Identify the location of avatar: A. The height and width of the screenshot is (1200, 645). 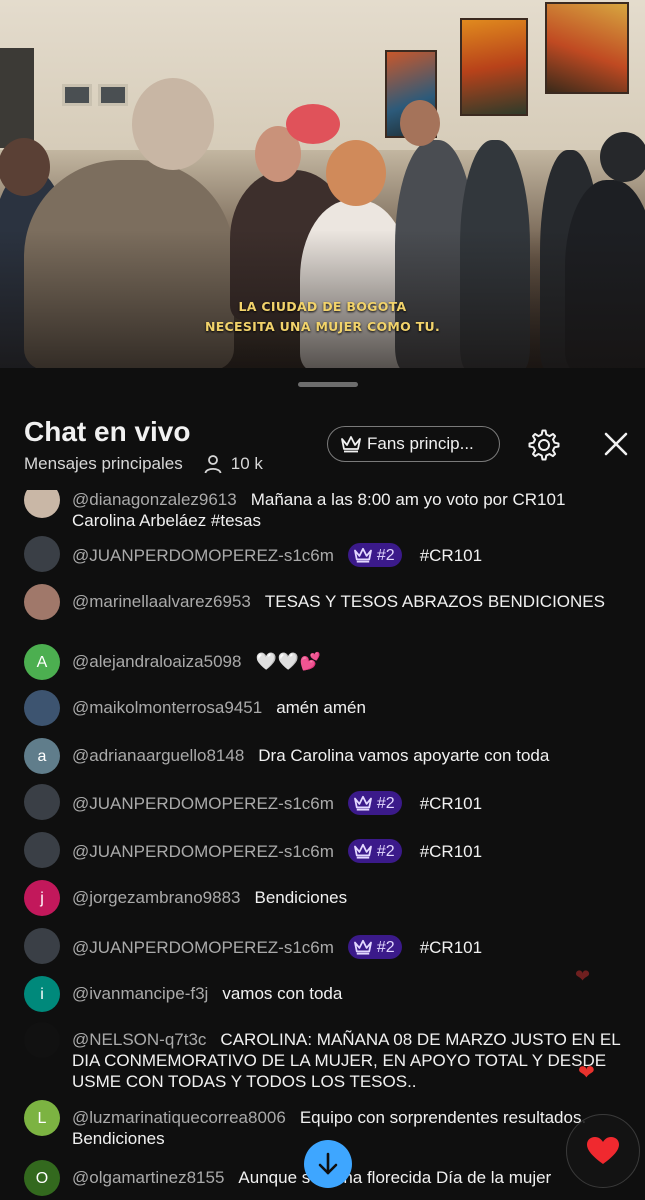
(42, 662).